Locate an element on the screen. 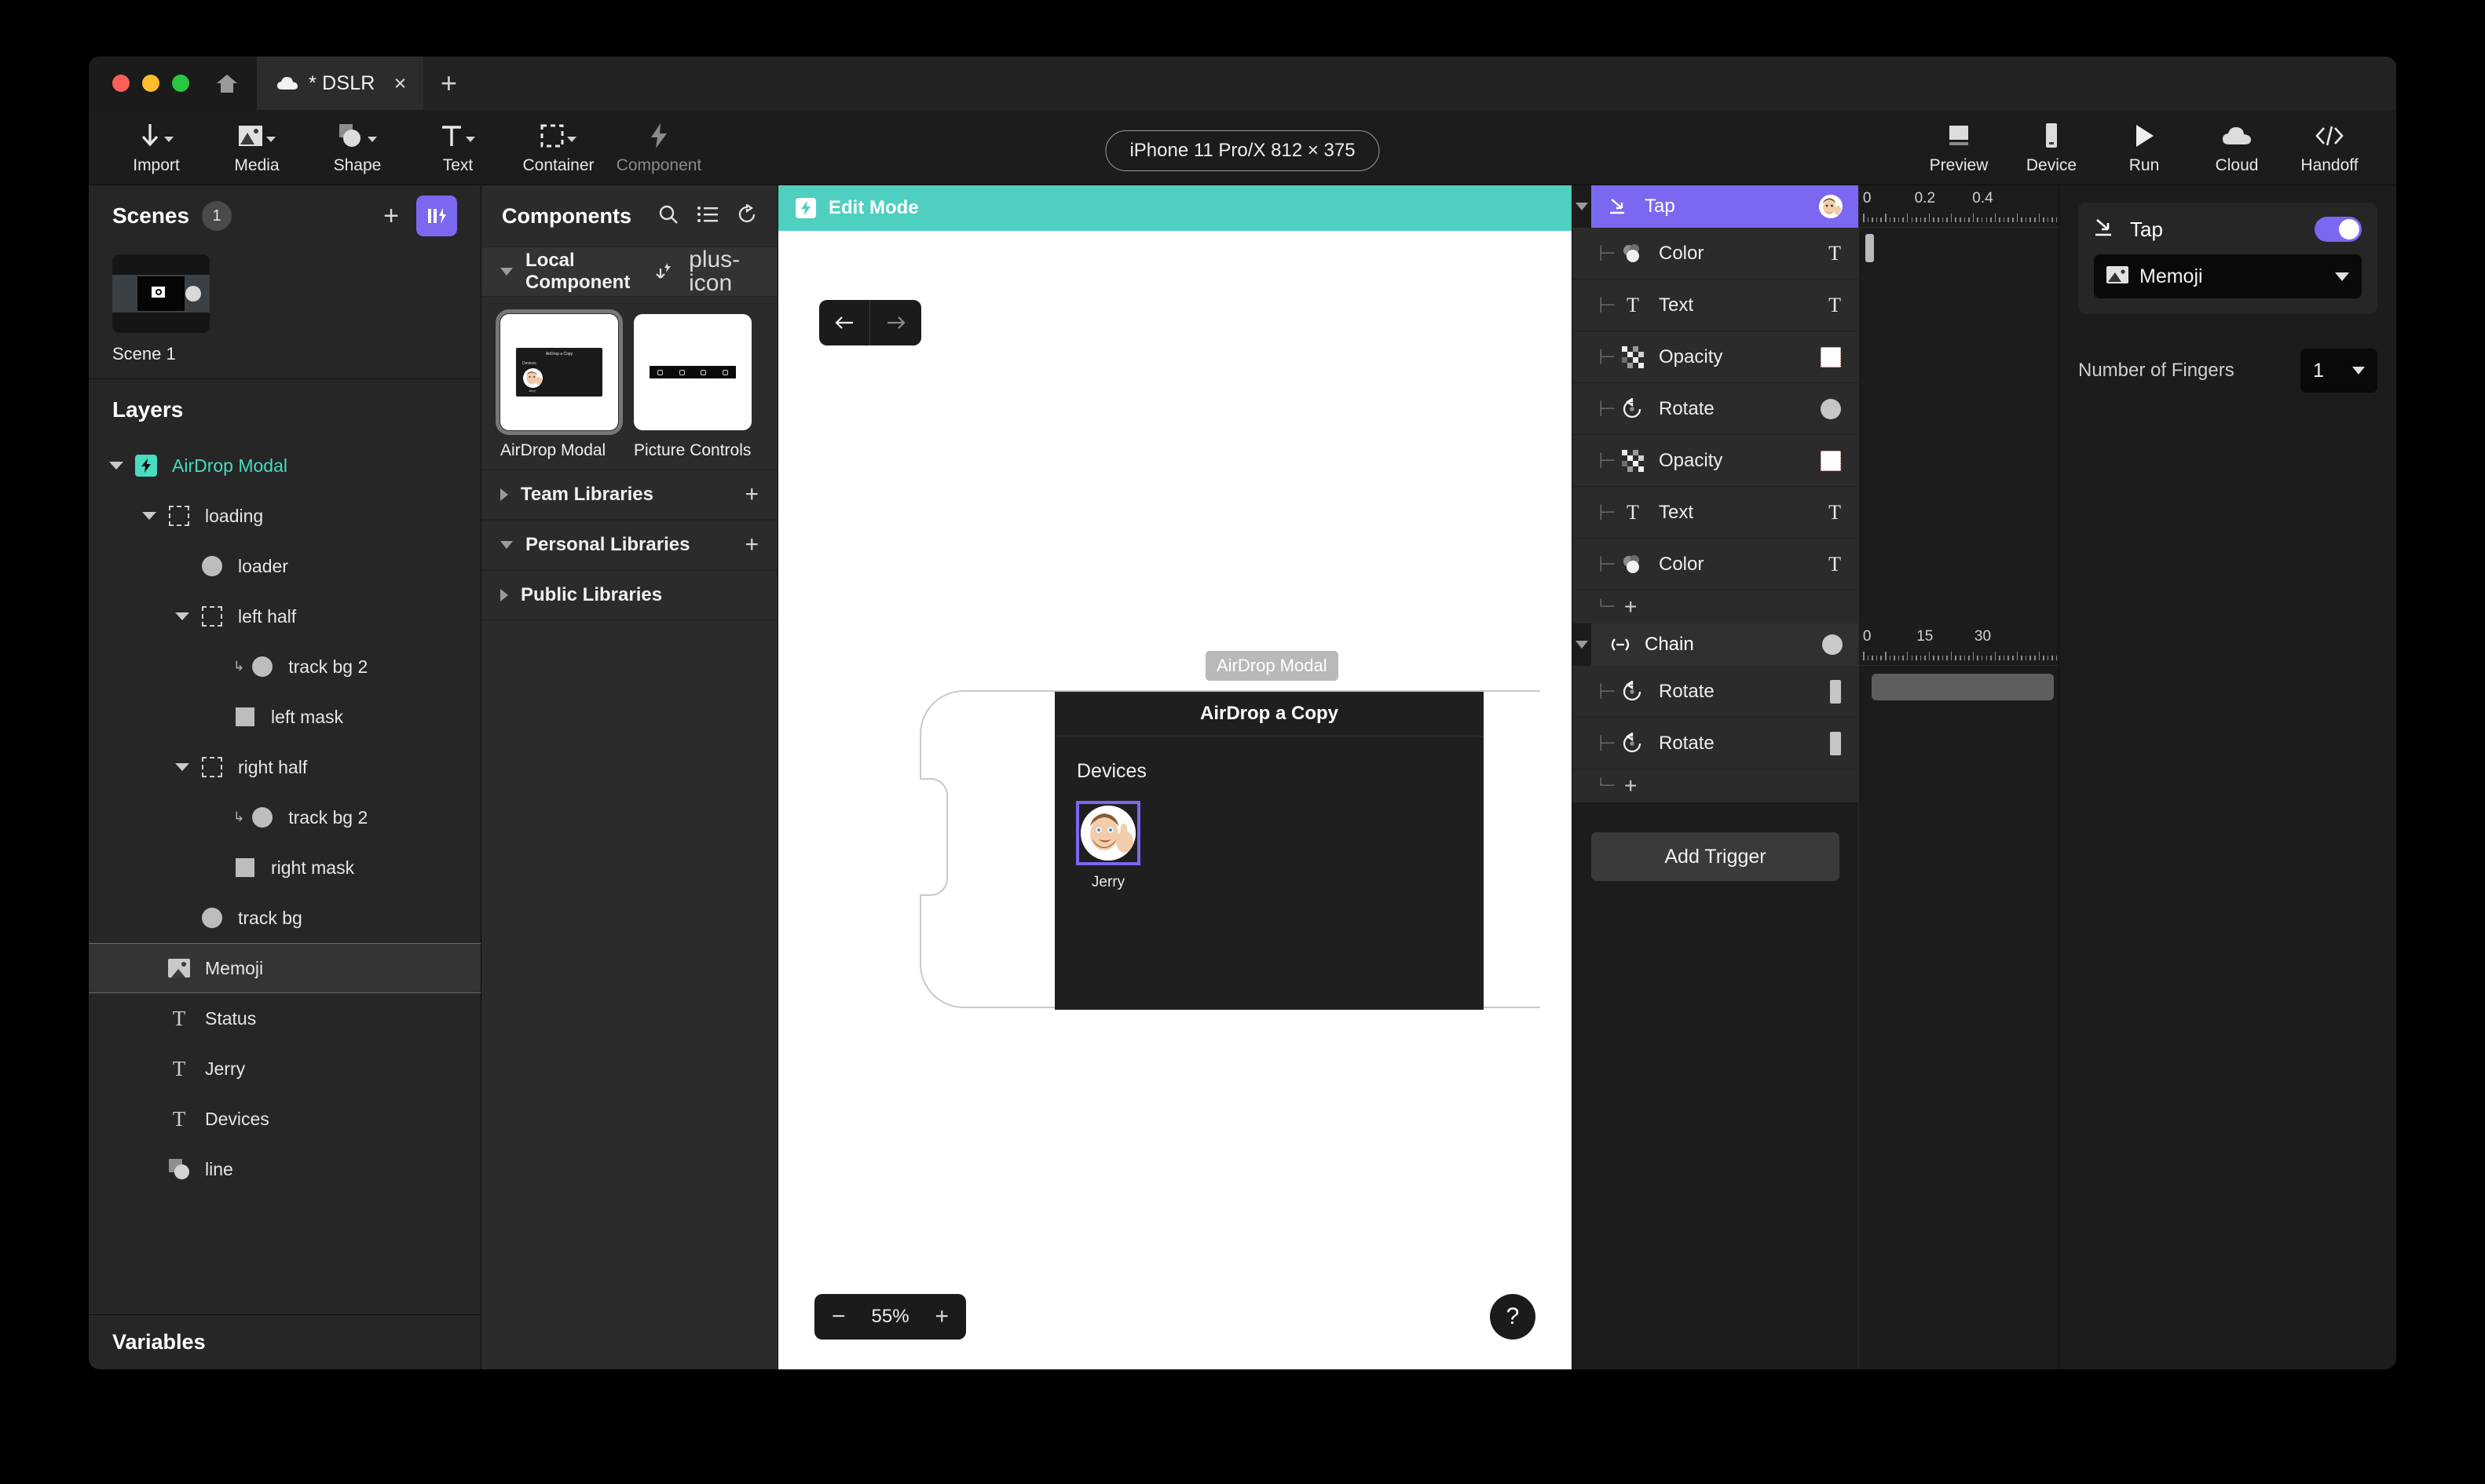 This screenshot has width=2485, height=1484. zoom-out-button: − is located at coordinates (839, 1317).